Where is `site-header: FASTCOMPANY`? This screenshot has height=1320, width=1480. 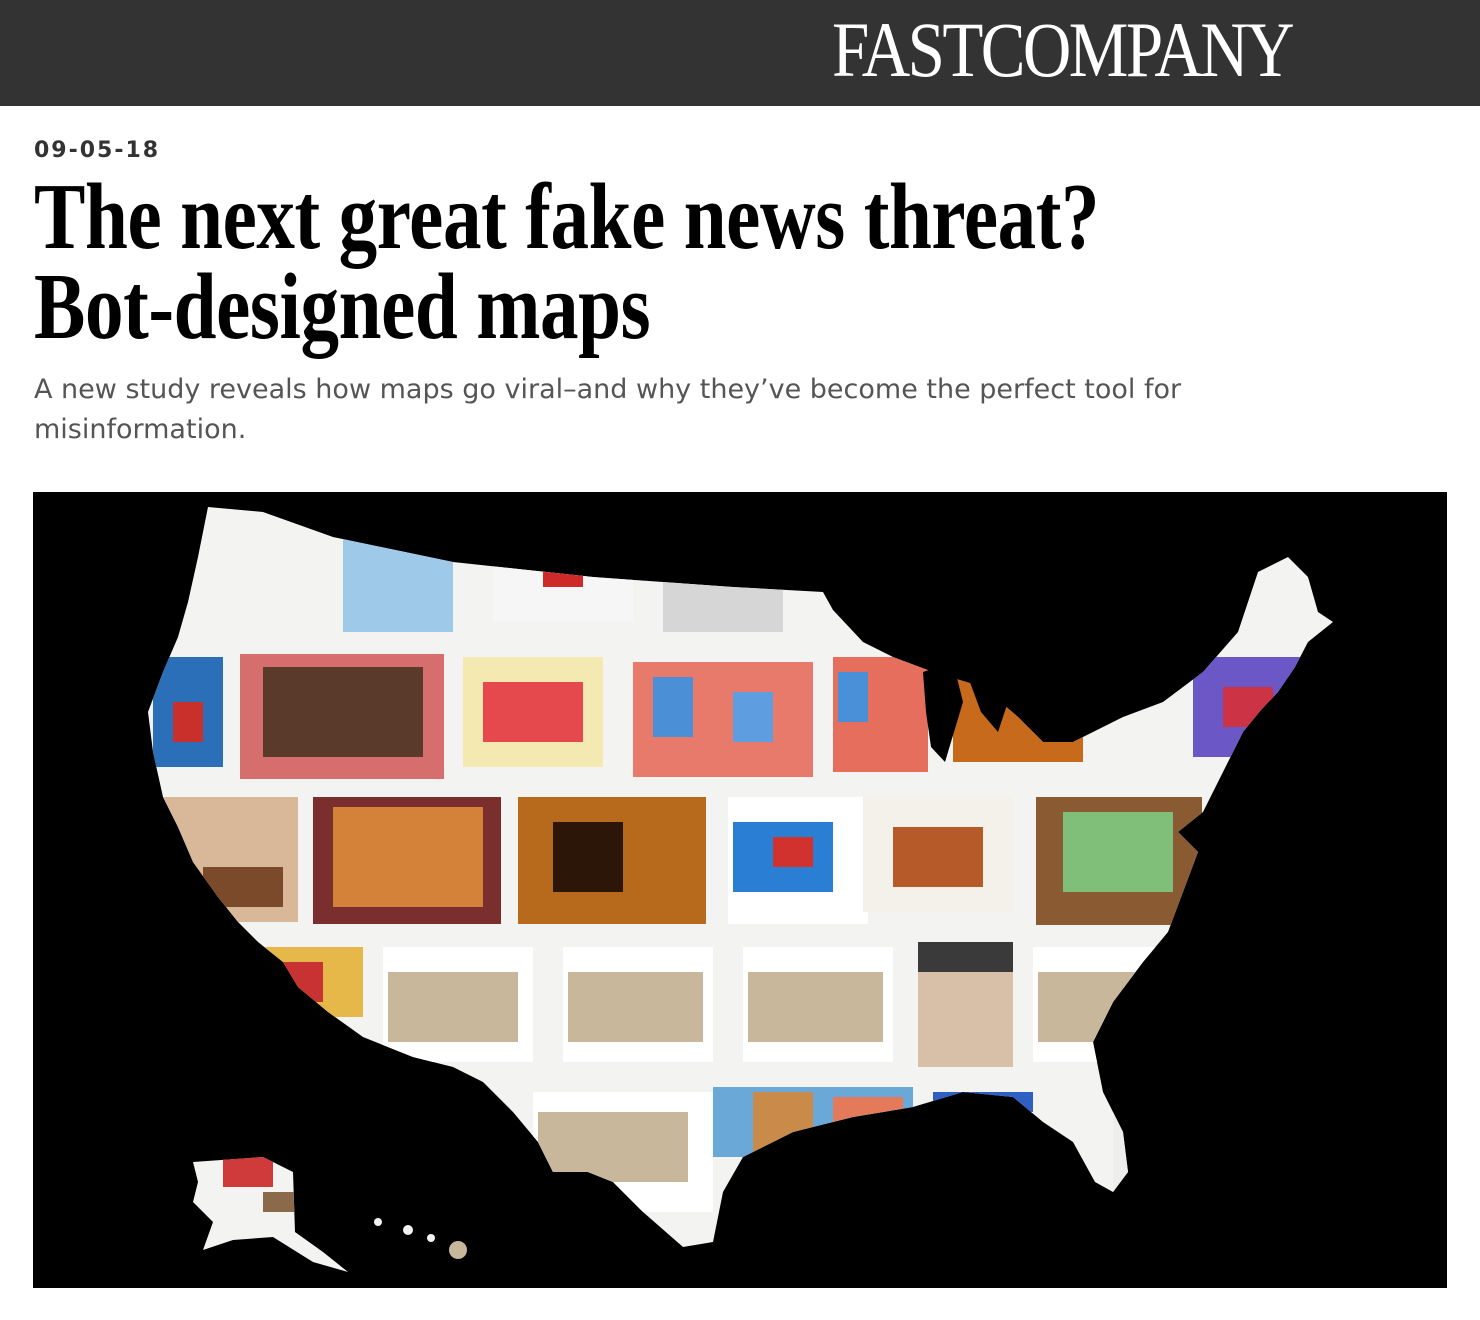
site-header: FASTCOMPANY is located at coordinates (740, 53).